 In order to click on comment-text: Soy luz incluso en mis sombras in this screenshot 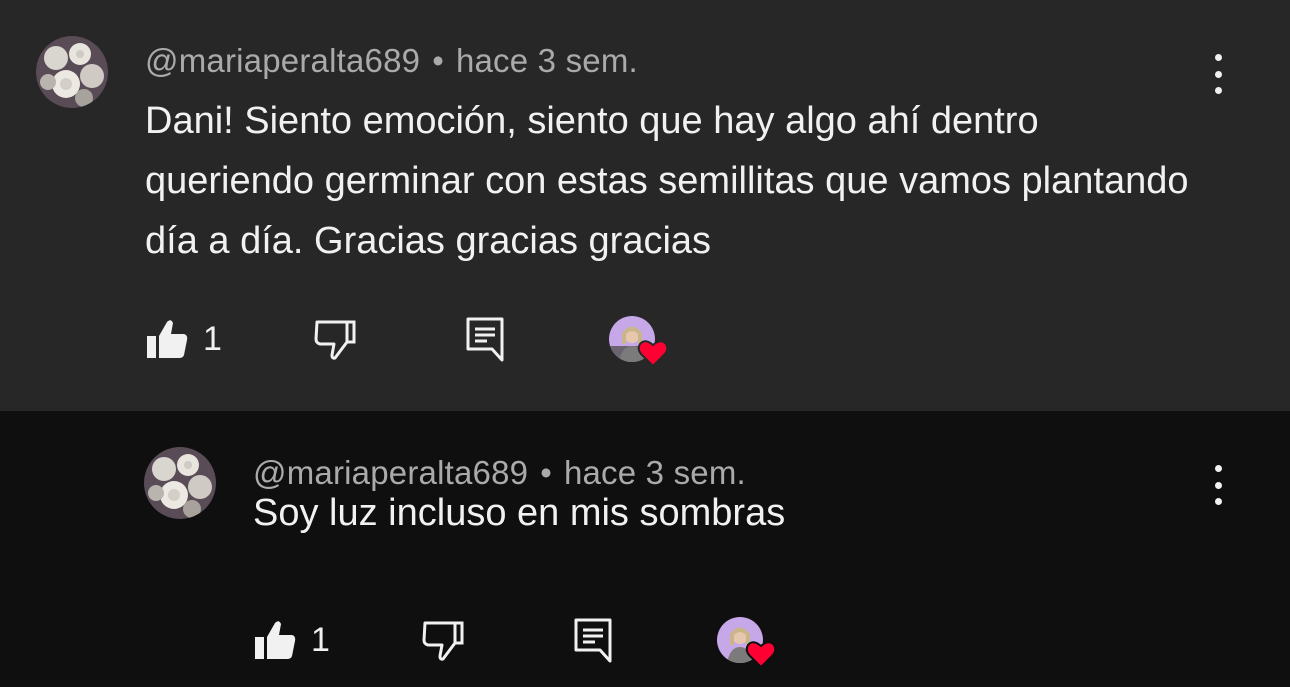, I will do `click(519, 513)`.